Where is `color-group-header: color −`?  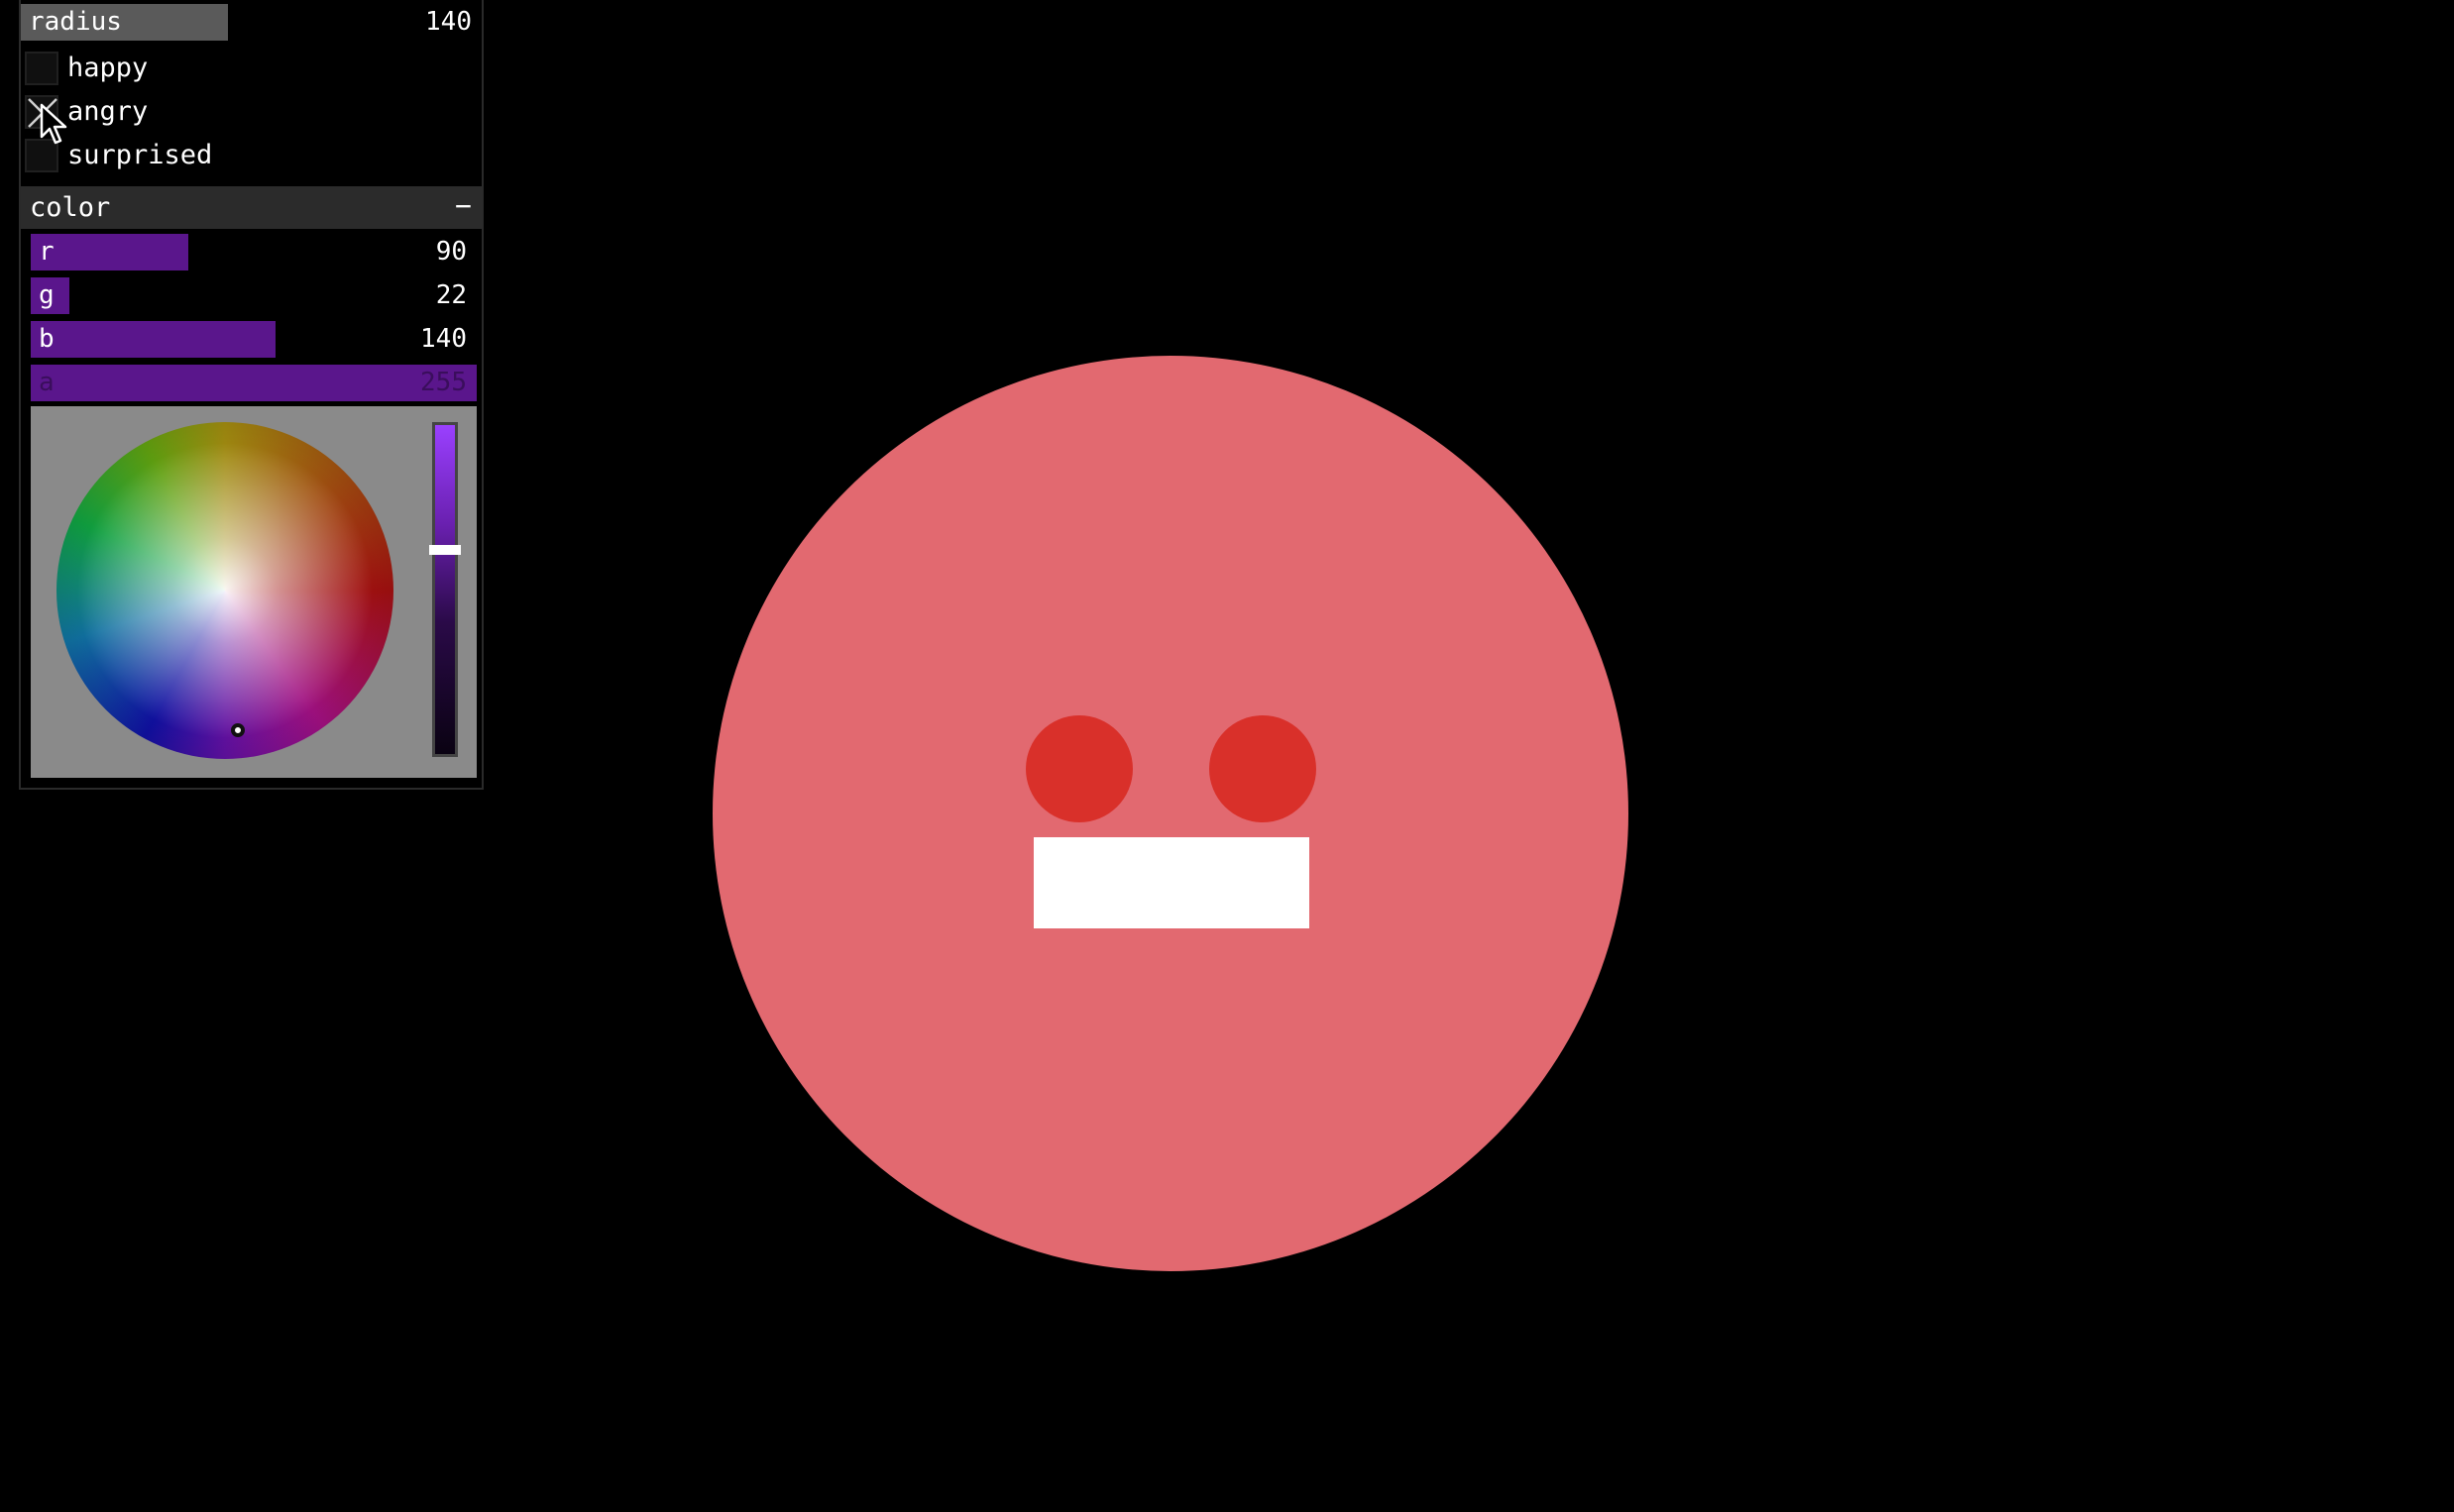 color-group-header: color − is located at coordinates (251, 208).